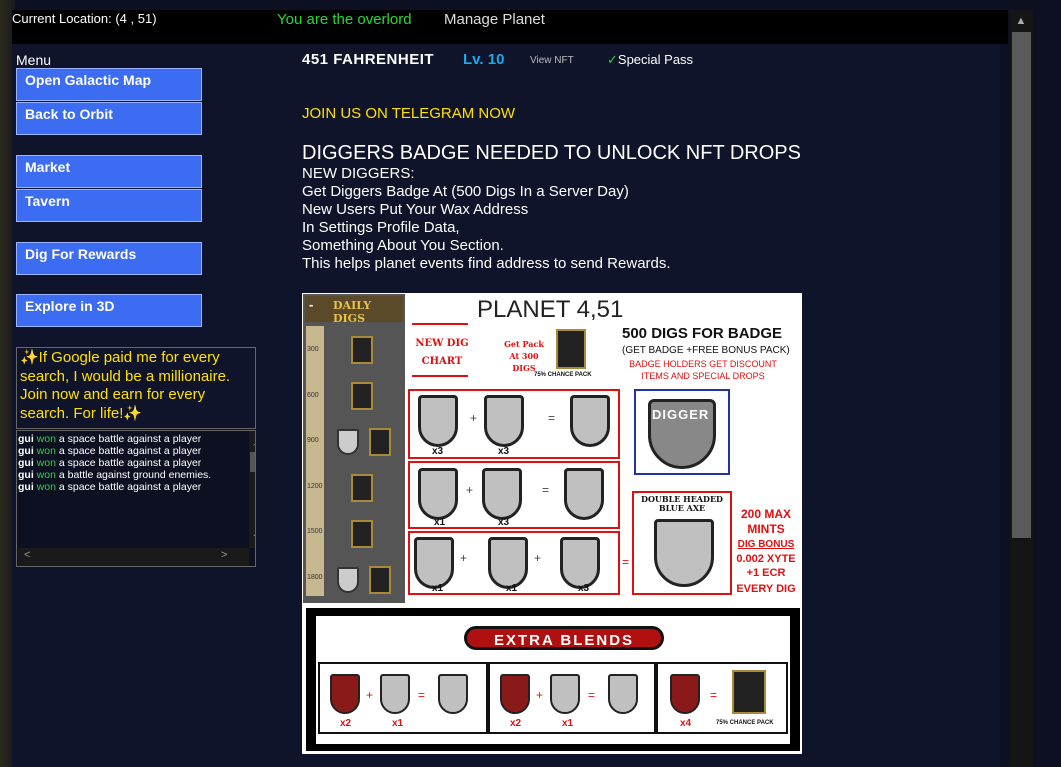 Image resolution: width=1061 pixels, height=767 pixels. What do you see at coordinates (84, 18) in the screenshot?
I see `current-location: Current Location: (4 , 51)` at bounding box center [84, 18].